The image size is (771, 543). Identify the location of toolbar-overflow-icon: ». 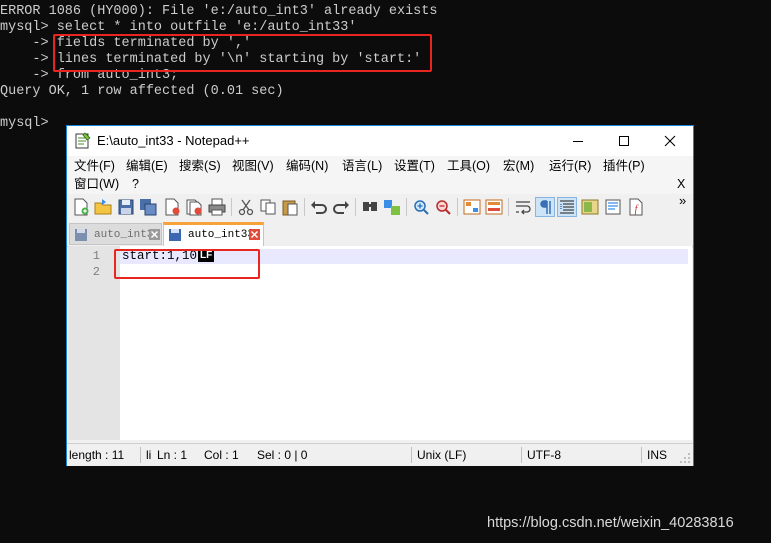
(682, 201).